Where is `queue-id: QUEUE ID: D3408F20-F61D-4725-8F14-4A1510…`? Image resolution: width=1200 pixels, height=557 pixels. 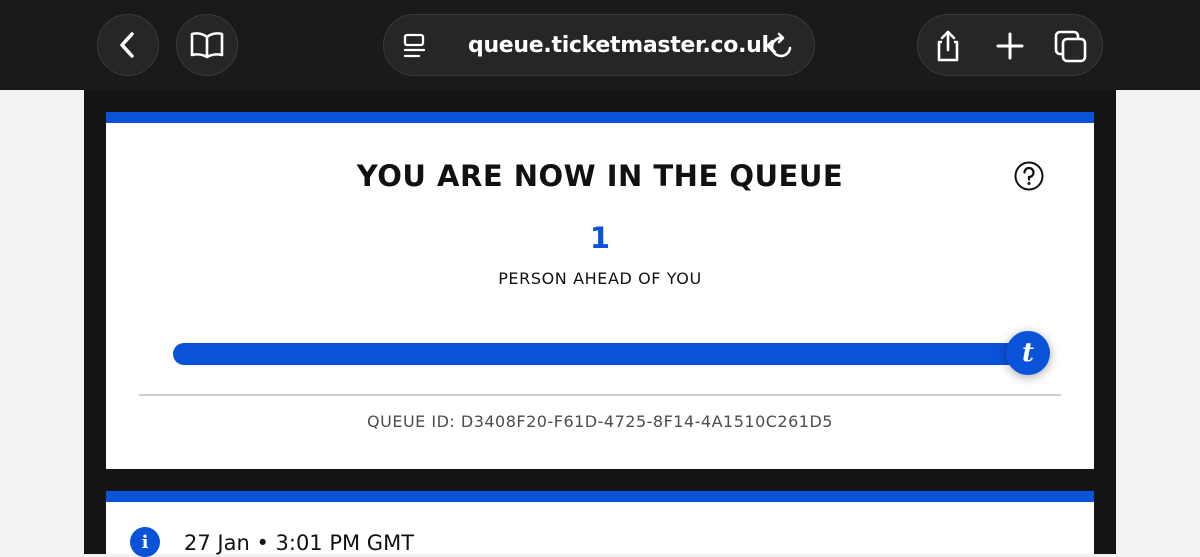
queue-id: QUEUE ID: D3408F20-F61D-4725-8F14-4A1510… is located at coordinates (600, 421).